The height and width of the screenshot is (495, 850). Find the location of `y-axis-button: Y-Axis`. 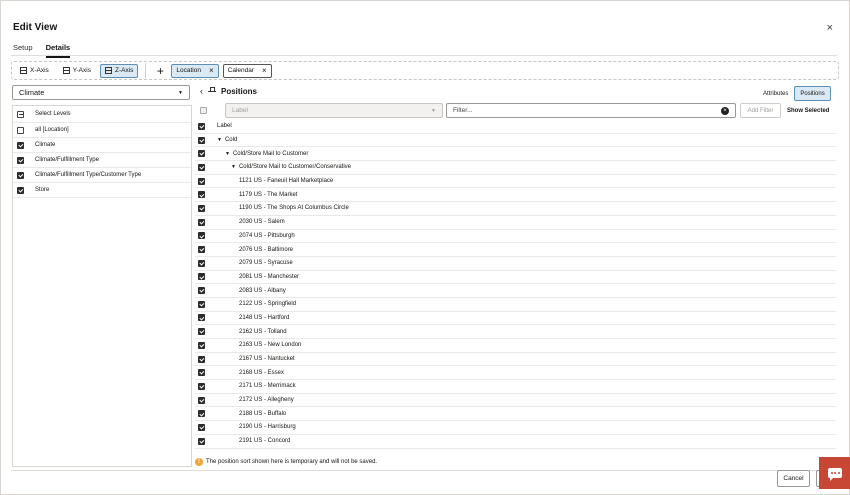

y-axis-button: Y-Axis is located at coordinates (77, 71).